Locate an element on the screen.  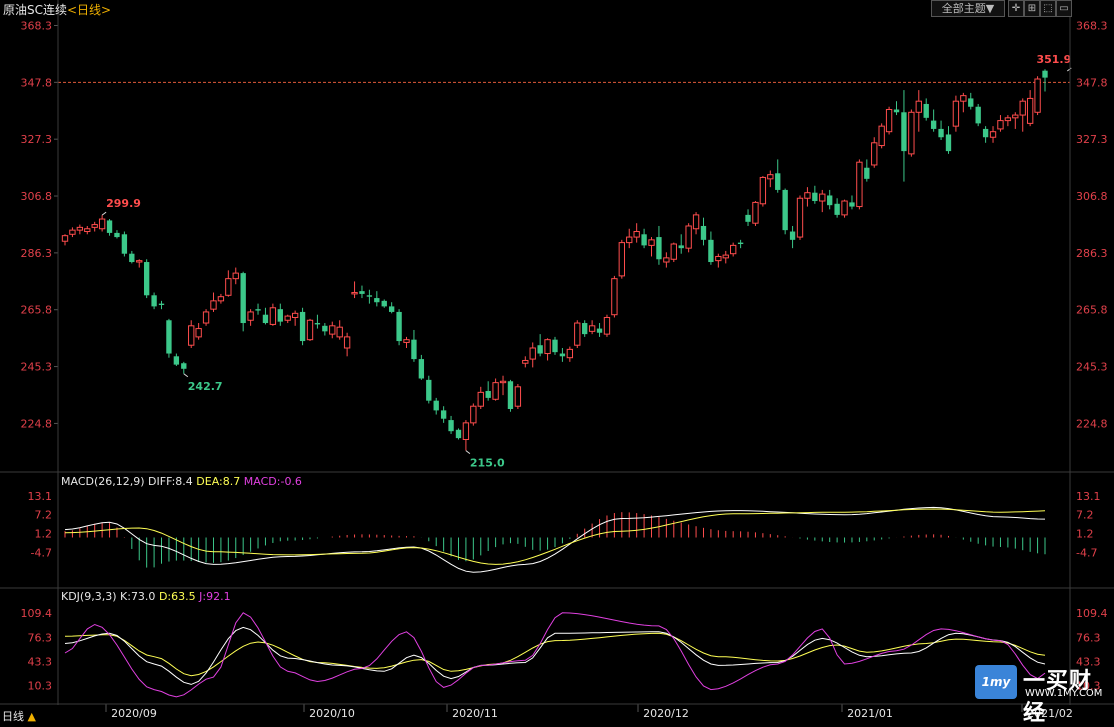
x-tick-label: 2020/11 is located at coordinates (475, 713).